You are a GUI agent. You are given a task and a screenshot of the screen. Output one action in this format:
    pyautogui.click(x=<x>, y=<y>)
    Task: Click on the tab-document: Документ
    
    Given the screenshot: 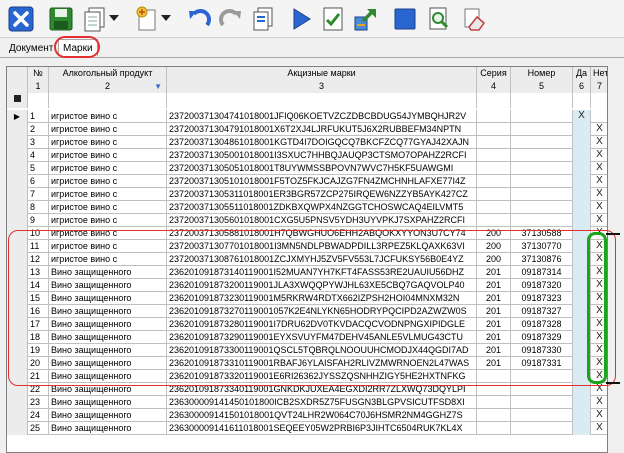 What is the action you would take?
    pyautogui.click(x=31, y=48)
    